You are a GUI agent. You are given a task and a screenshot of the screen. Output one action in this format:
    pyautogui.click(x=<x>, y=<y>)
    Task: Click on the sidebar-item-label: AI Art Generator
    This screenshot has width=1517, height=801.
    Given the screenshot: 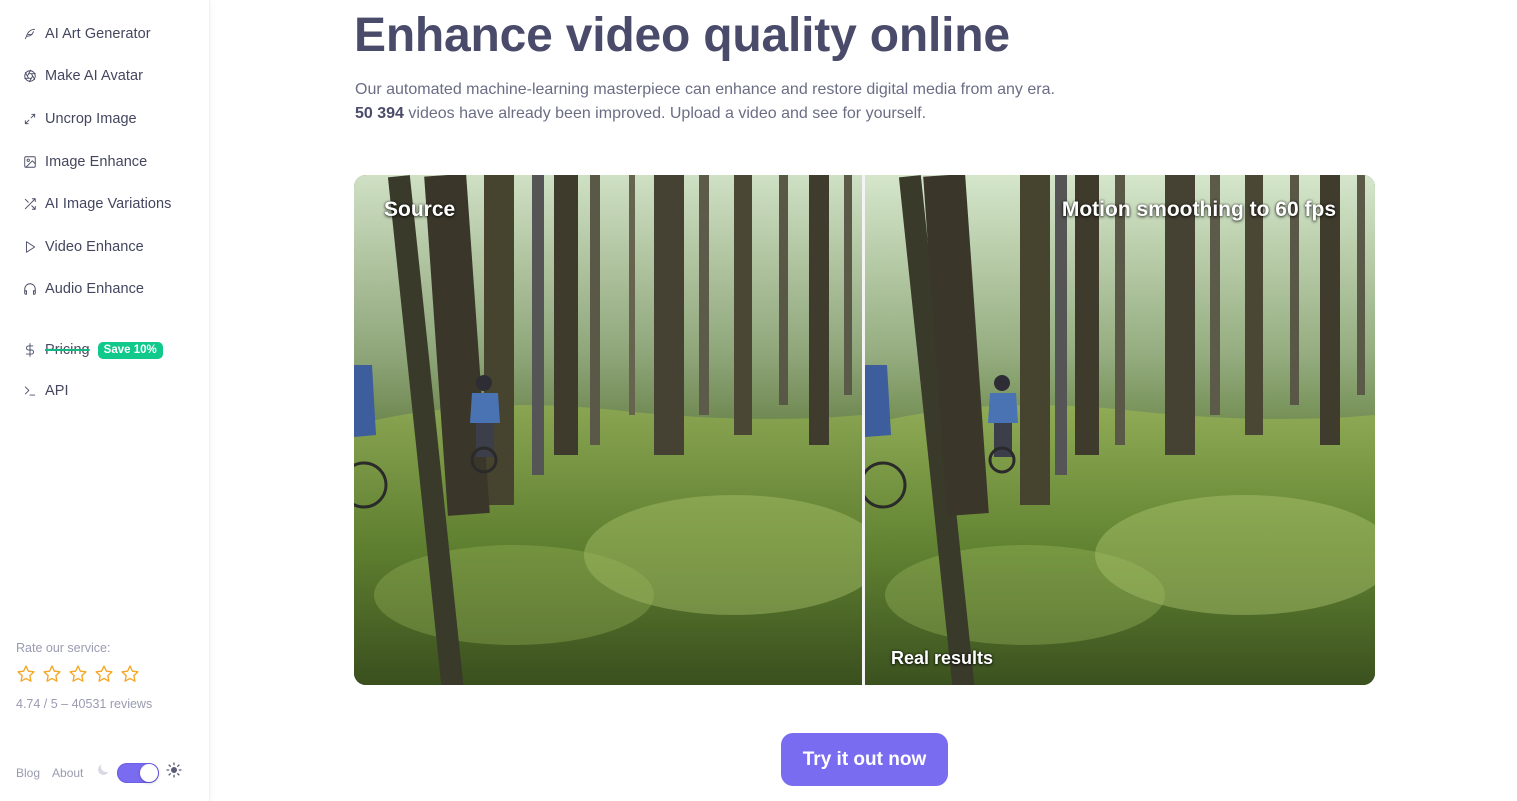 What is the action you would take?
    pyautogui.click(x=98, y=34)
    